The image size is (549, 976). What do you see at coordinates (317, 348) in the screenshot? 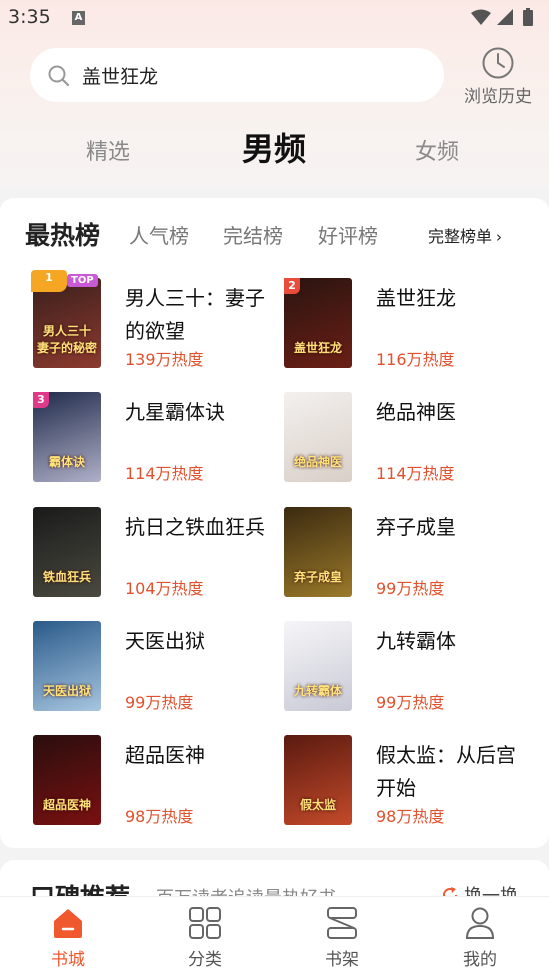
I see `cover-title-art: 盖世狂龙` at bounding box center [317, 348].